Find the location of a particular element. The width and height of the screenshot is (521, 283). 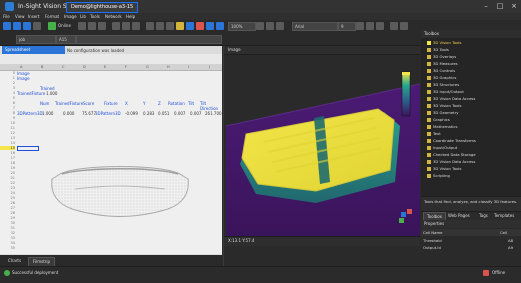

bold-icon is located at coordinates (360, 26).